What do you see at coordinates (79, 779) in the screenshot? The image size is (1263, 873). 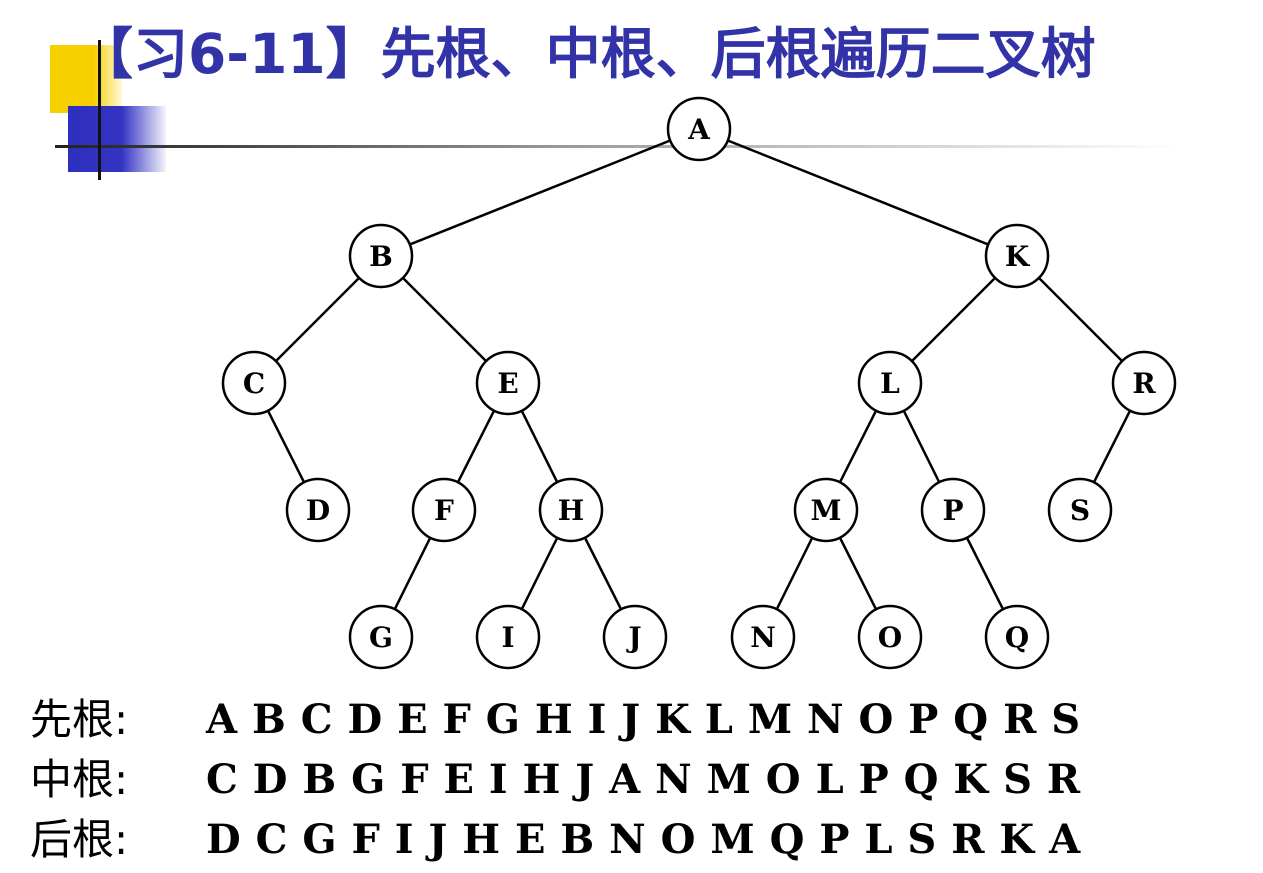 I see `inorder-label: 中根:` at bounding box center [79, 779].